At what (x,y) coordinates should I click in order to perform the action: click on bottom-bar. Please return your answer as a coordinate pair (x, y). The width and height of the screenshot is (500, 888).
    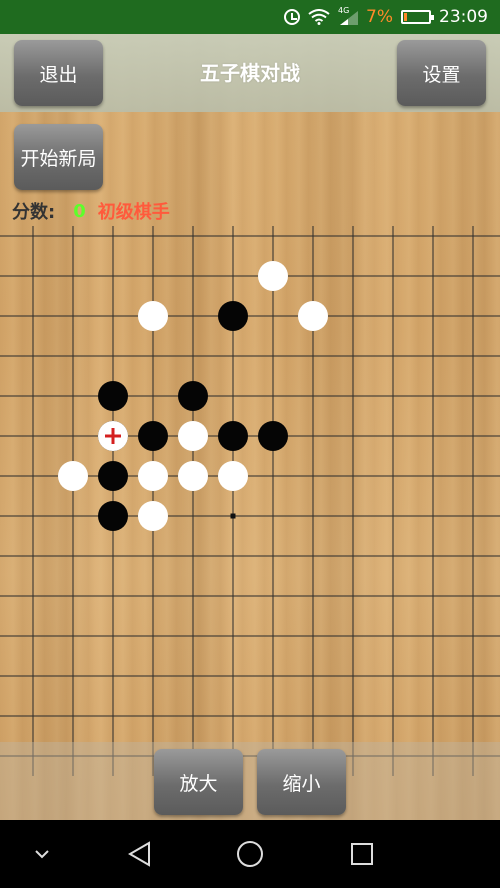
    Looking at the image, I should click on (250, 781).